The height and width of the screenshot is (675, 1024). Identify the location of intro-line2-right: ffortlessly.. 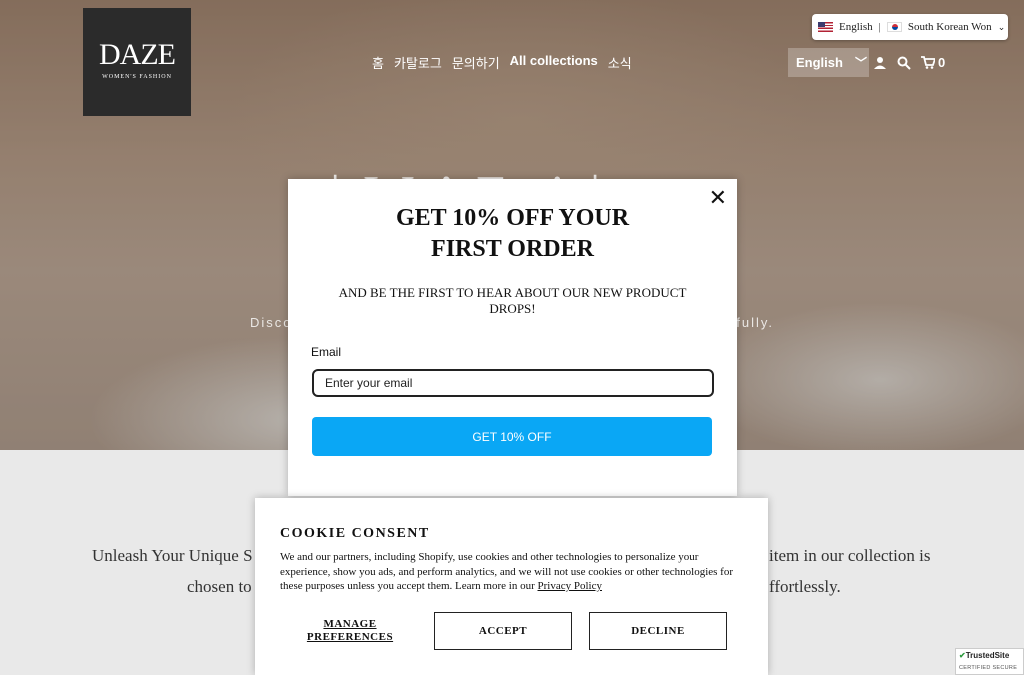
(805, 586).